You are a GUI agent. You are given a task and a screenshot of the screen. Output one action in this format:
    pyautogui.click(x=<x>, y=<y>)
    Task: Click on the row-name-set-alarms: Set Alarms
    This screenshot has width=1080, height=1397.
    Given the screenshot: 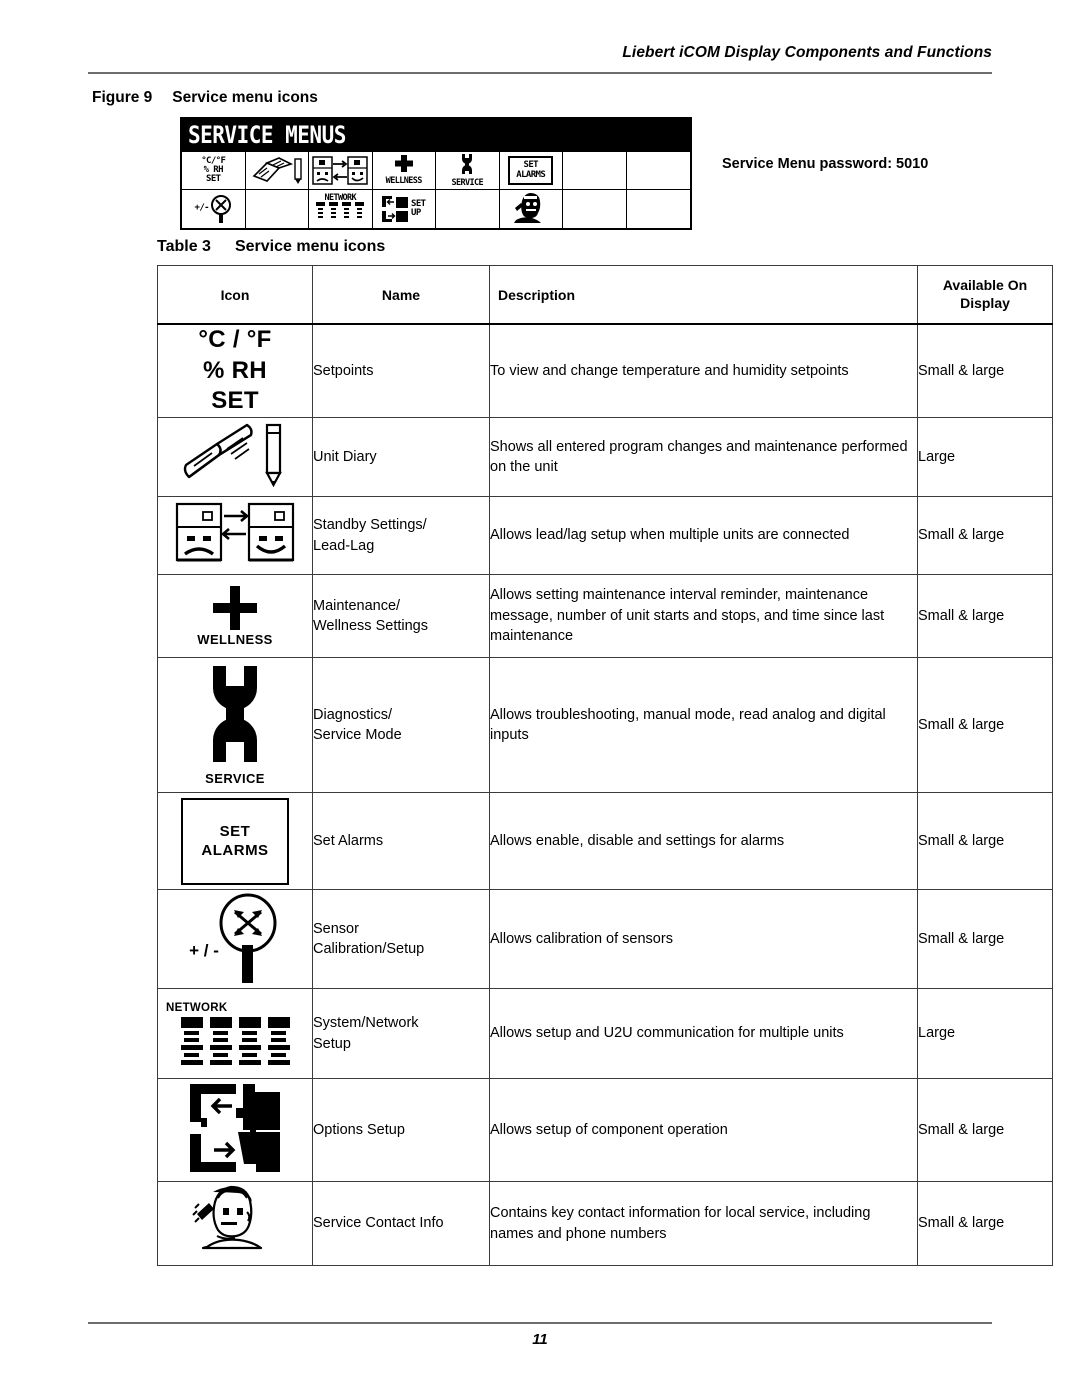 What is the action you would take?
    pyautogui.click(x=401, y=841)
    